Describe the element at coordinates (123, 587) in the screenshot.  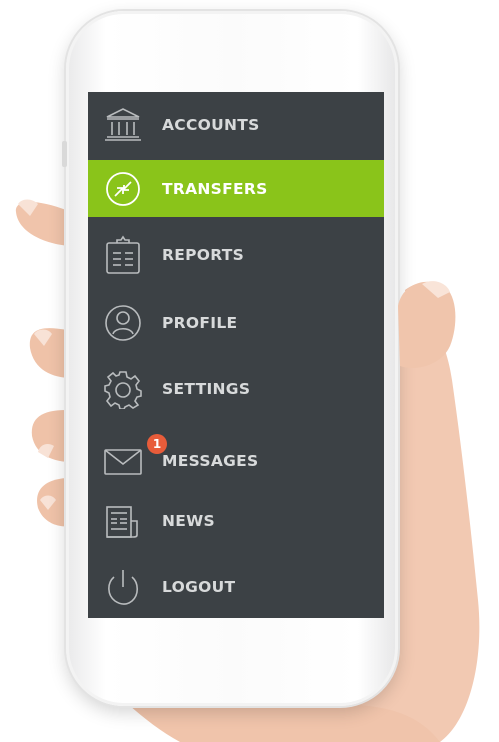
I see `power-icon` at that location.